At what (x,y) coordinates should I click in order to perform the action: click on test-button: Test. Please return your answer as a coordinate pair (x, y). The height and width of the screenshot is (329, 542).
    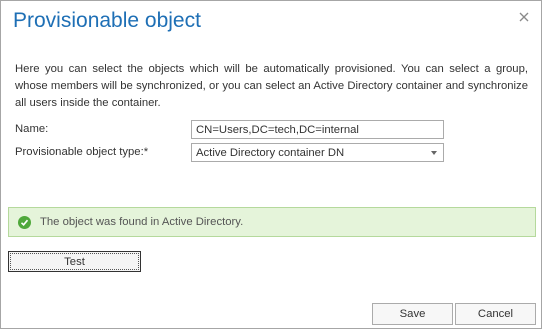
    Looking at the image, I should click on (74, 261).